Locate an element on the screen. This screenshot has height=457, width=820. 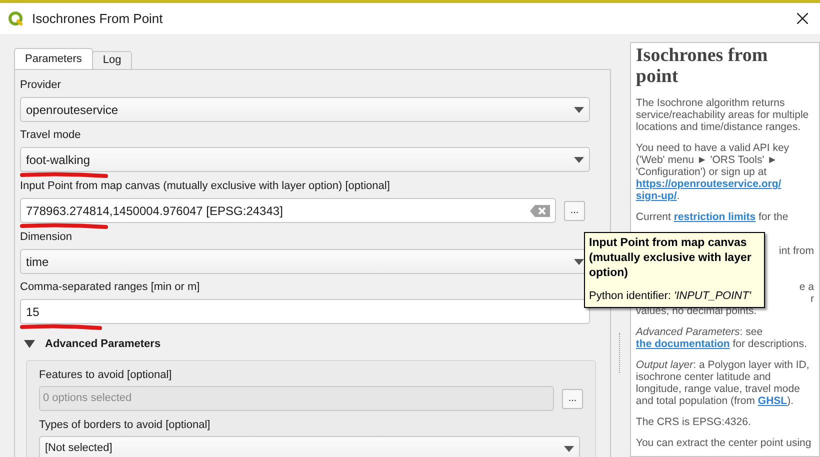
tooltip-text: Python identifier: is located at coordinates (630, 296).